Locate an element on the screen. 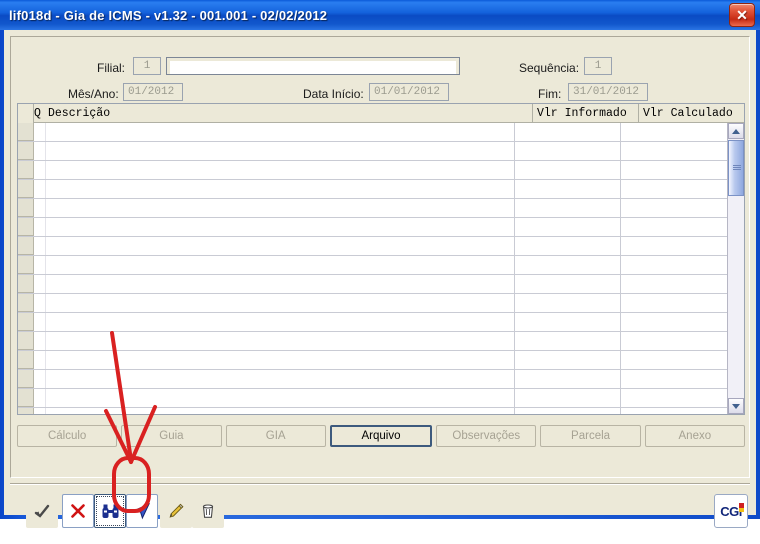 The height and width of the screenshot is (544, 760). tab-arquivo: Arquivo is located at coordinates (381, 436).